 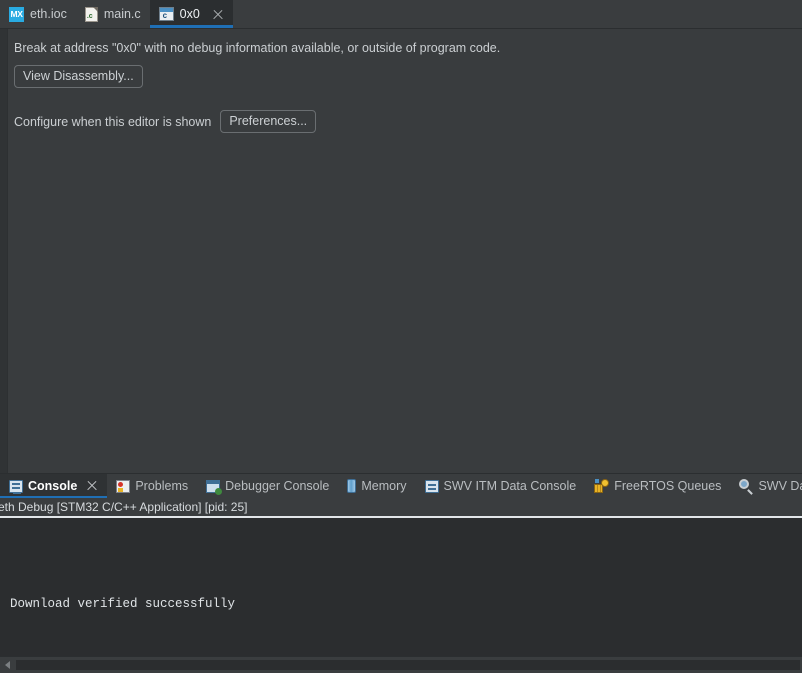 What do you see at coordinates (113, 121) in the screenshot?
I see `configure-editor-label: Configure when this editor is shown` at bounding box center [113, 121].